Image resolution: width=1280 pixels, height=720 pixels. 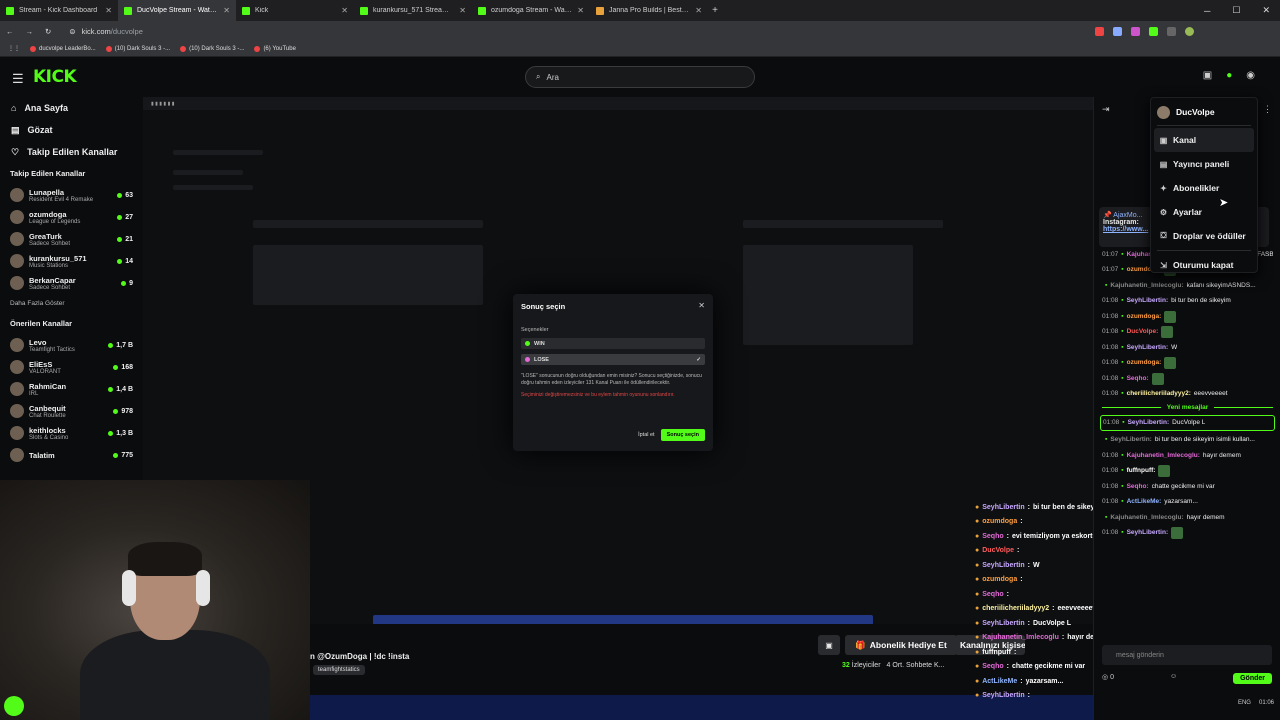 I want to click on chat-message: 01:08 ▪ SeyhLibertin: bi tur ben de sikeyim, so click(x=1187, y=302).